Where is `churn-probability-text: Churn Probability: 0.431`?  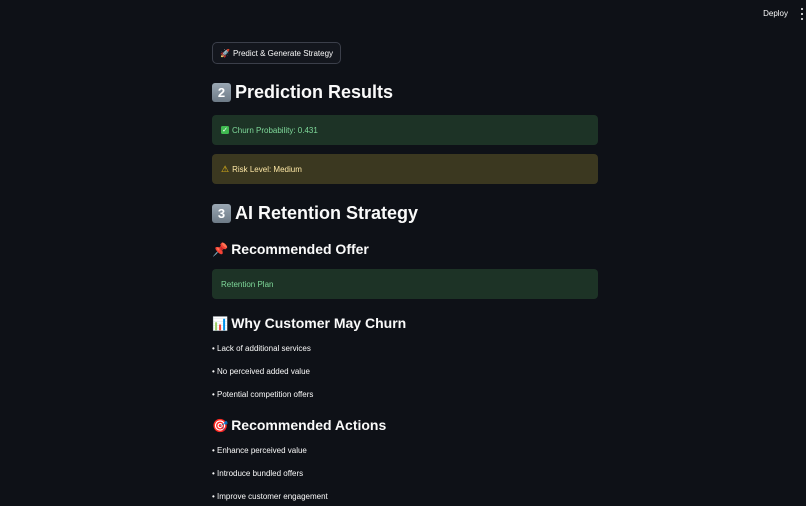
churn-probability-text: Churn Probability: 0.431 is located at coordinates (275, 130).